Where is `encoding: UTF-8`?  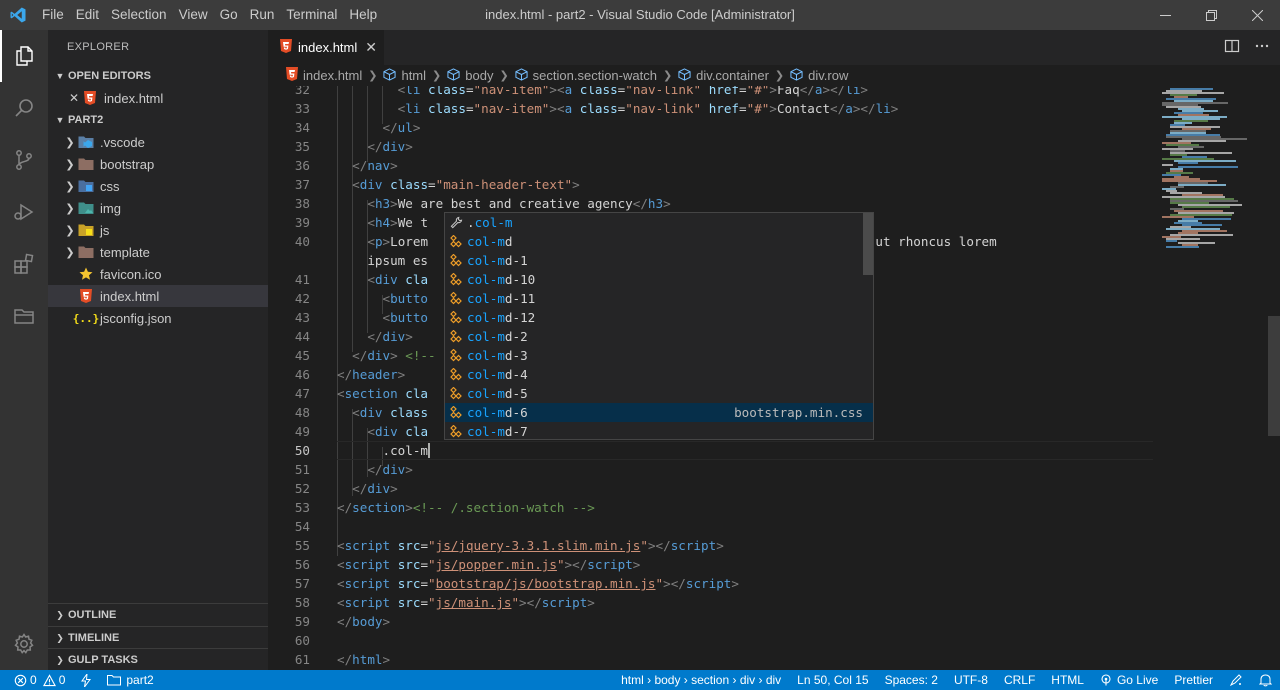 encoding: UTF-8 is located at coordinates (971, 680).